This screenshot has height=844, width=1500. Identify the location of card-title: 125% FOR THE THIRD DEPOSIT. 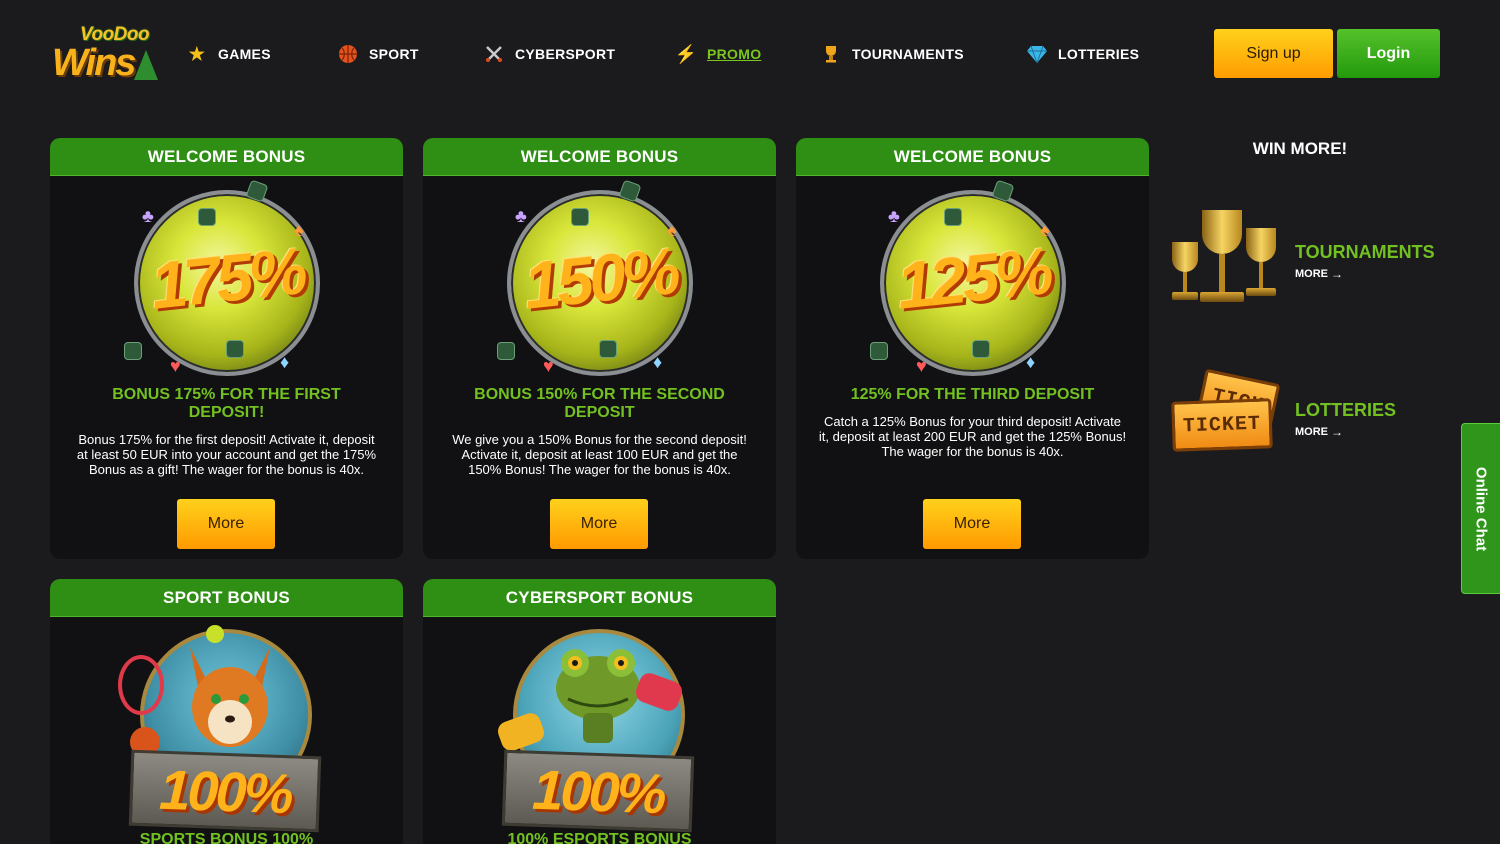
(972, 394).